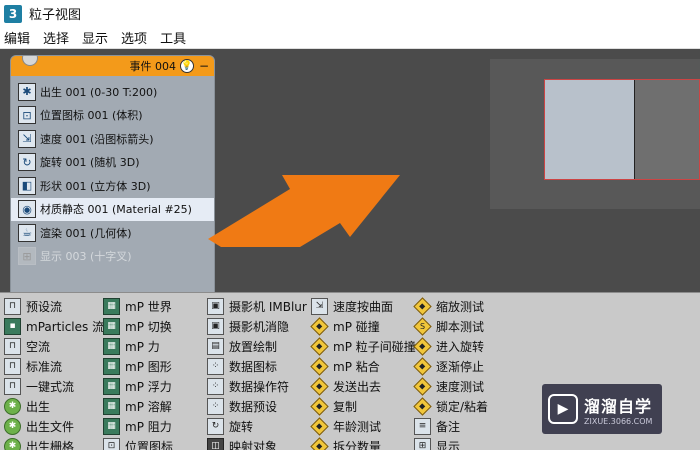  Describe the element at coordinates (44, 366) in the screenshot. I see `depot-item-label: 标准流` at that location.